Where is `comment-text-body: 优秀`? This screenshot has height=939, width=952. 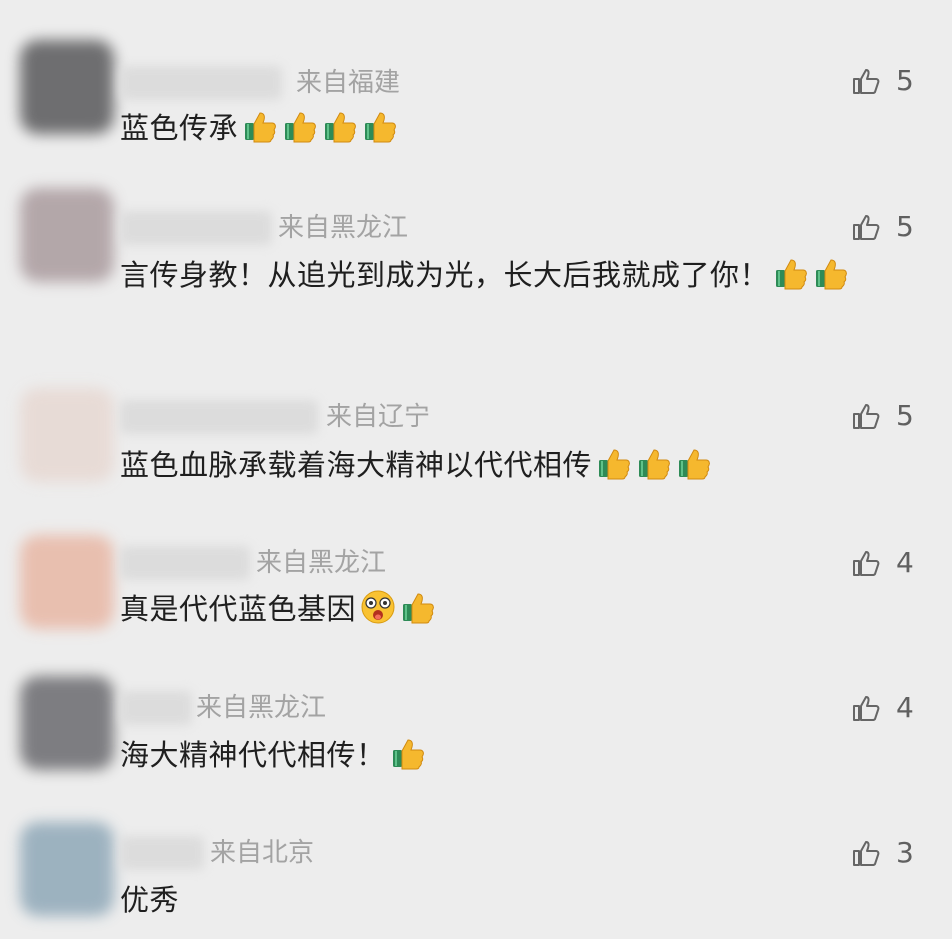
comment-text-body: 优秀 is located at coordinates (150, 900).